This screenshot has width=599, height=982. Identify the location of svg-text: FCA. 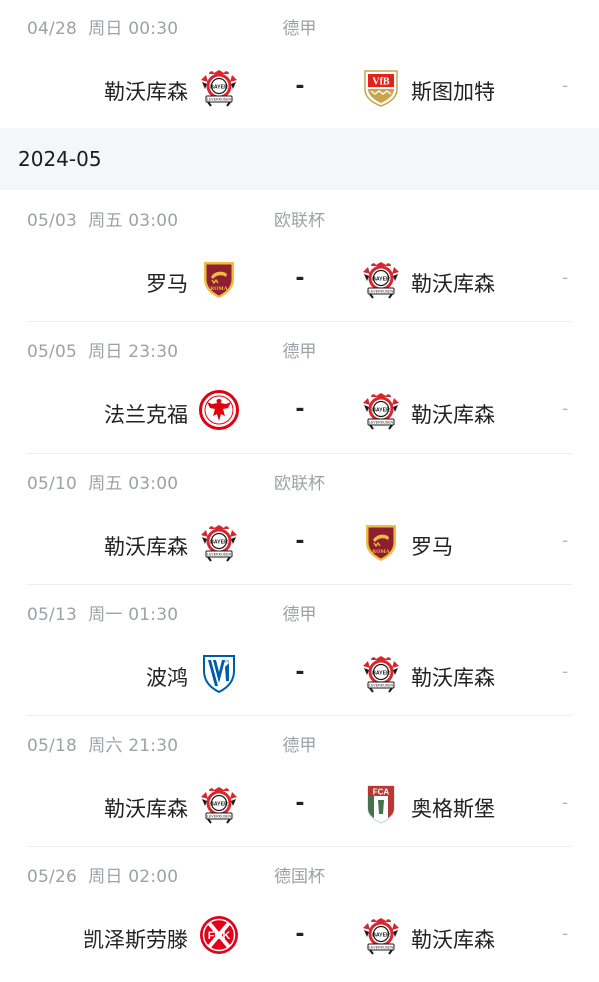
(381, 792).